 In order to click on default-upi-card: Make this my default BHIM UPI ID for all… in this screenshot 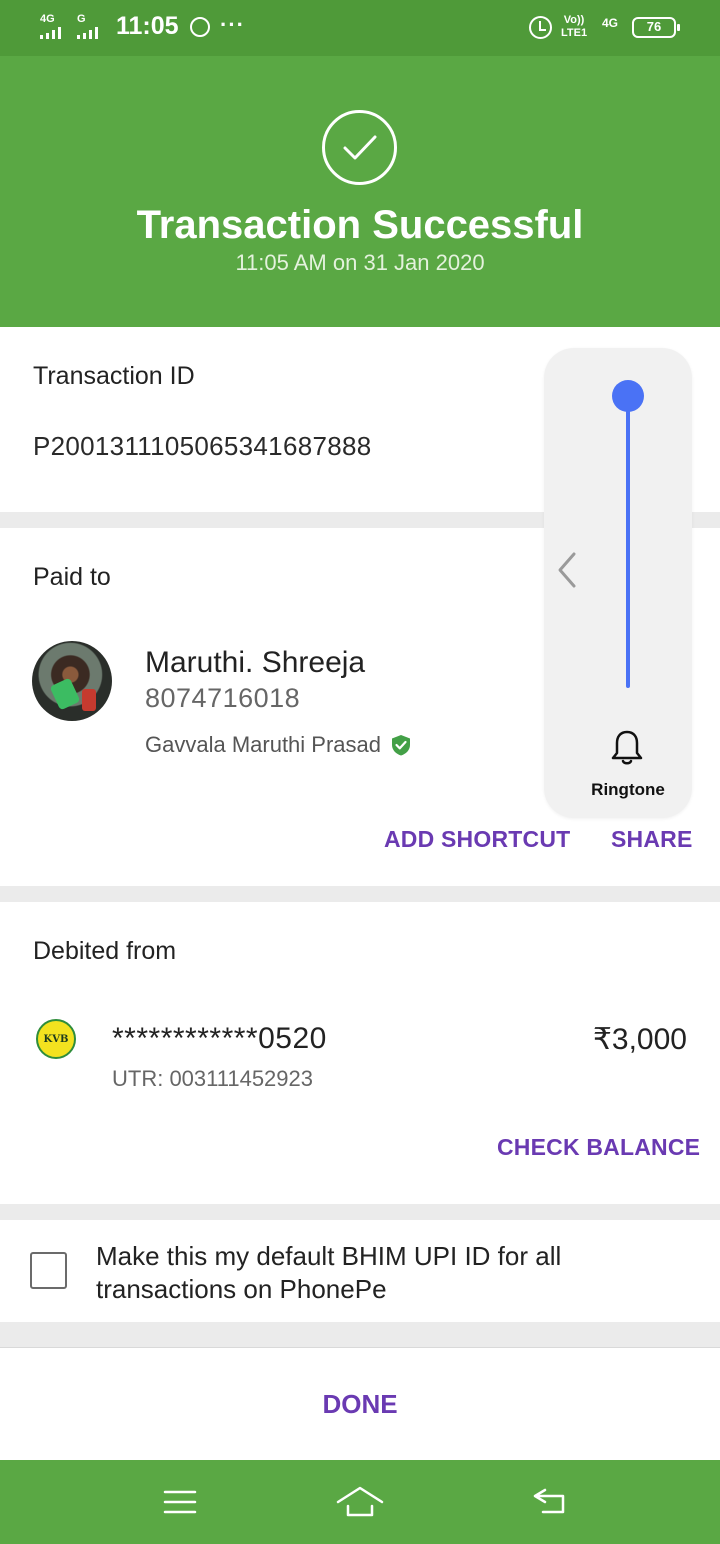, I will do `click(360, 1271)`.